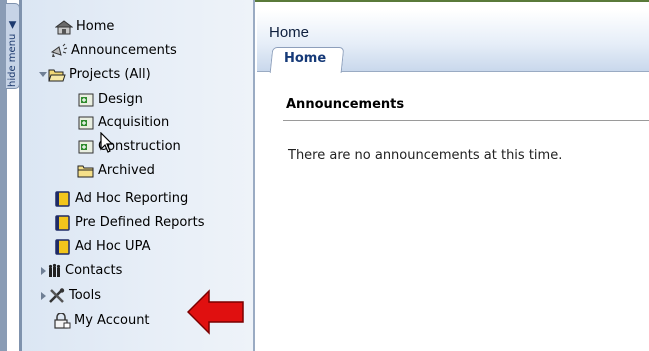 Image resolution: width=649 pixels, height=351 pixels. I want to click on page-title: Home, so click(289, 32).